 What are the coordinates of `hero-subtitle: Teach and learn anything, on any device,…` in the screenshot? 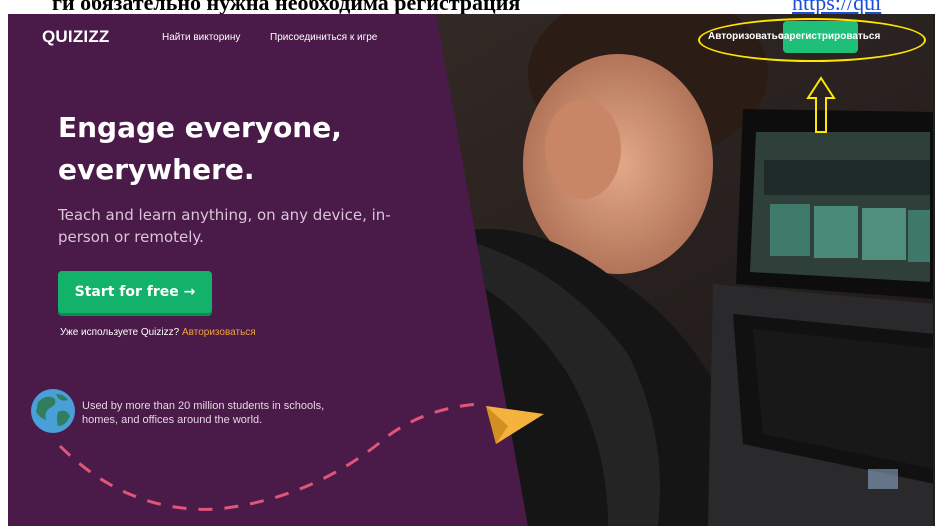 It's located at (224, 226).